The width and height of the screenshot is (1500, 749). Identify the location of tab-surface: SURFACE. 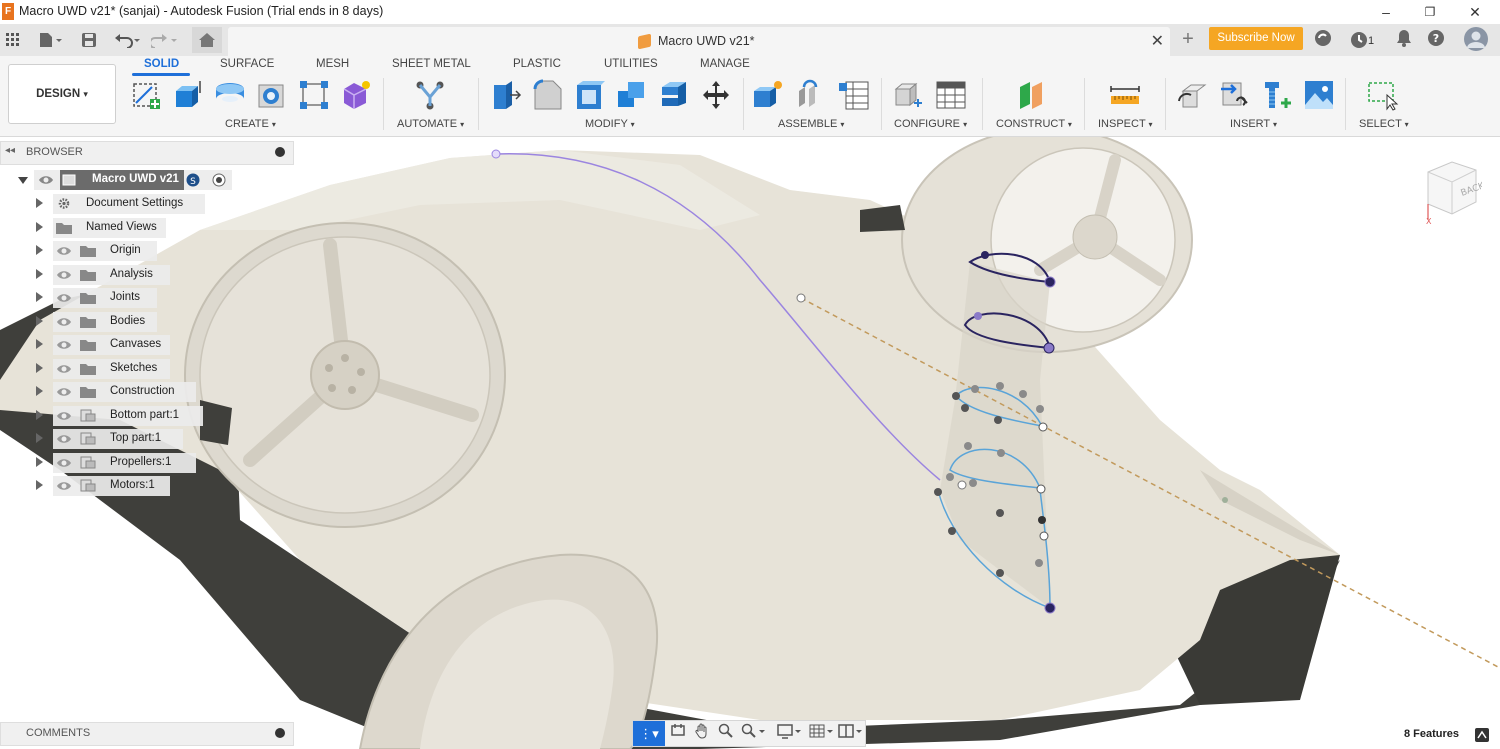
(247, 64).